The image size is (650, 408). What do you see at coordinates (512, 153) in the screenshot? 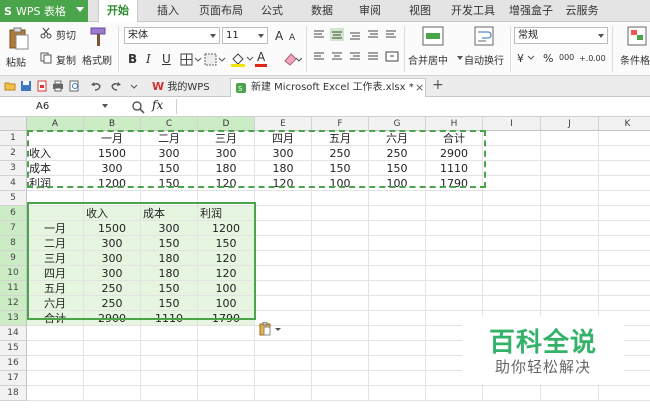
I see `cell-i2` at bounding box center [512, 153].